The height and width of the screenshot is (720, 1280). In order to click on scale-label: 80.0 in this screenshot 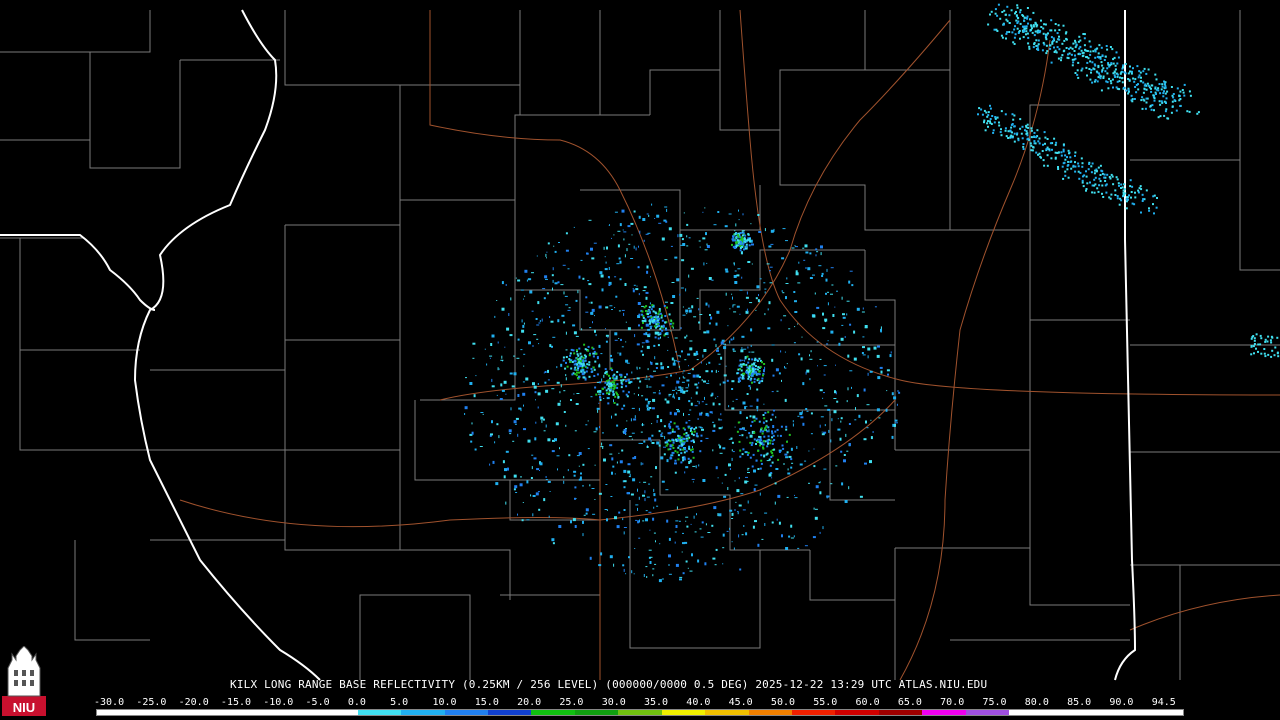, I will do `click(1036, 702)`.